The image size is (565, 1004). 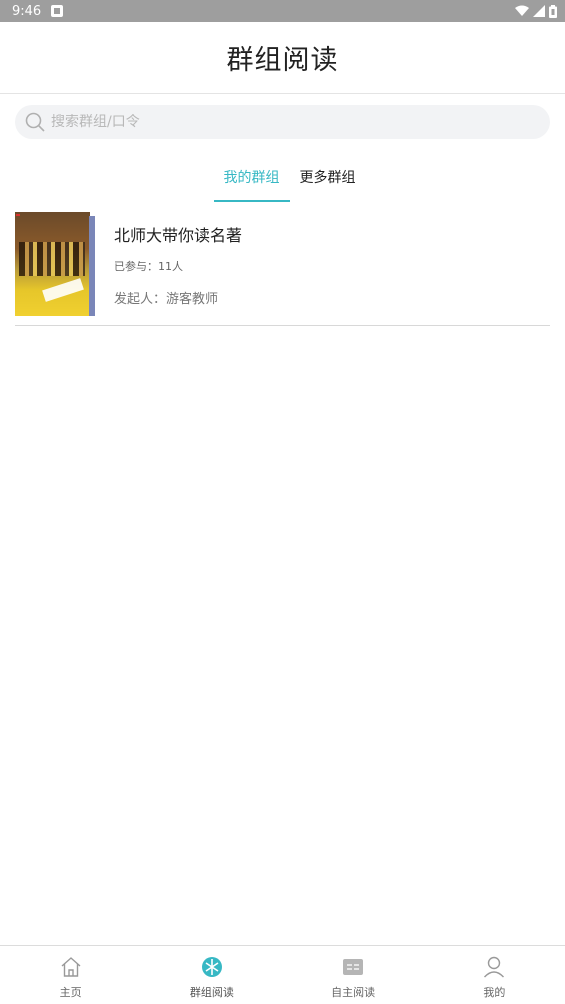 I want to click on tab-my-groups: 我的群组, so click(x=251, y=180).